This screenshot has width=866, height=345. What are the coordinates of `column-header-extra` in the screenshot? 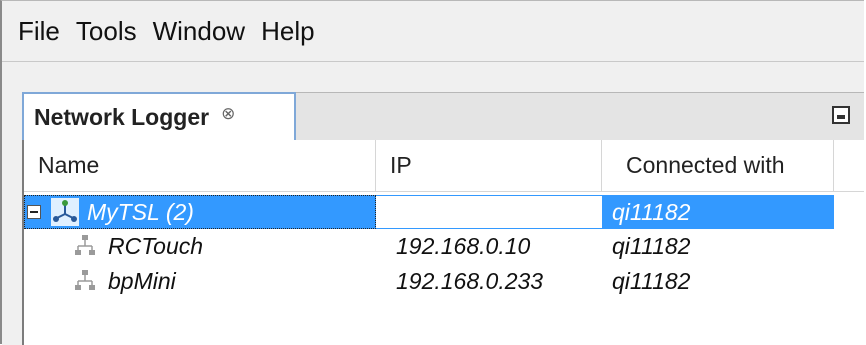 It's located at (849, 165).